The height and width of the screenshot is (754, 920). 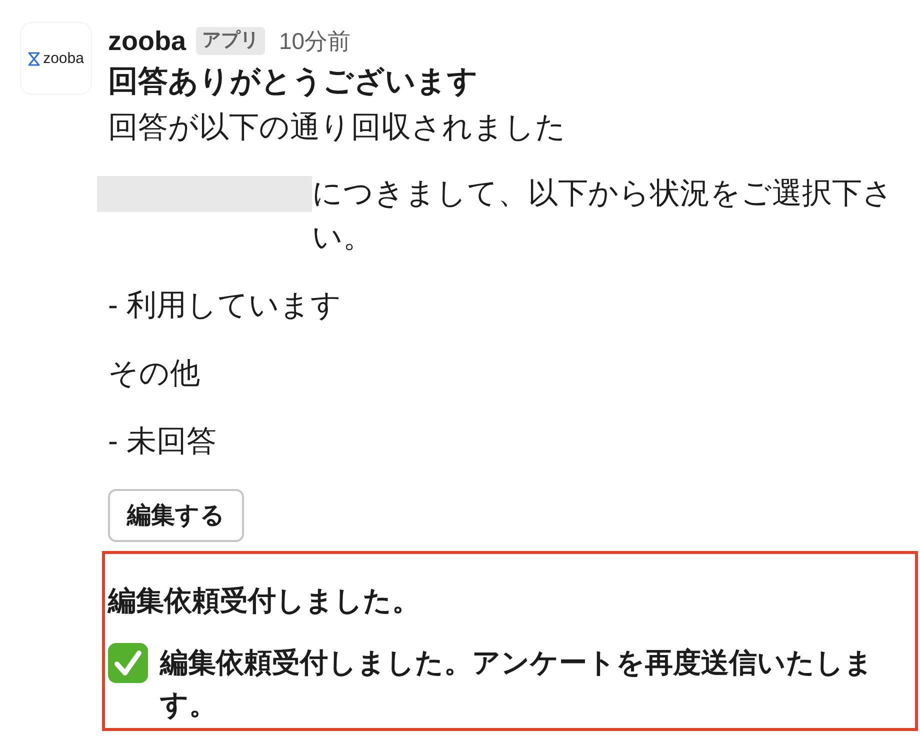 What do you see at coordinates (63, 59) in the screenshot?
I see `logo-text: zooba` at bounding box center [63, 59].